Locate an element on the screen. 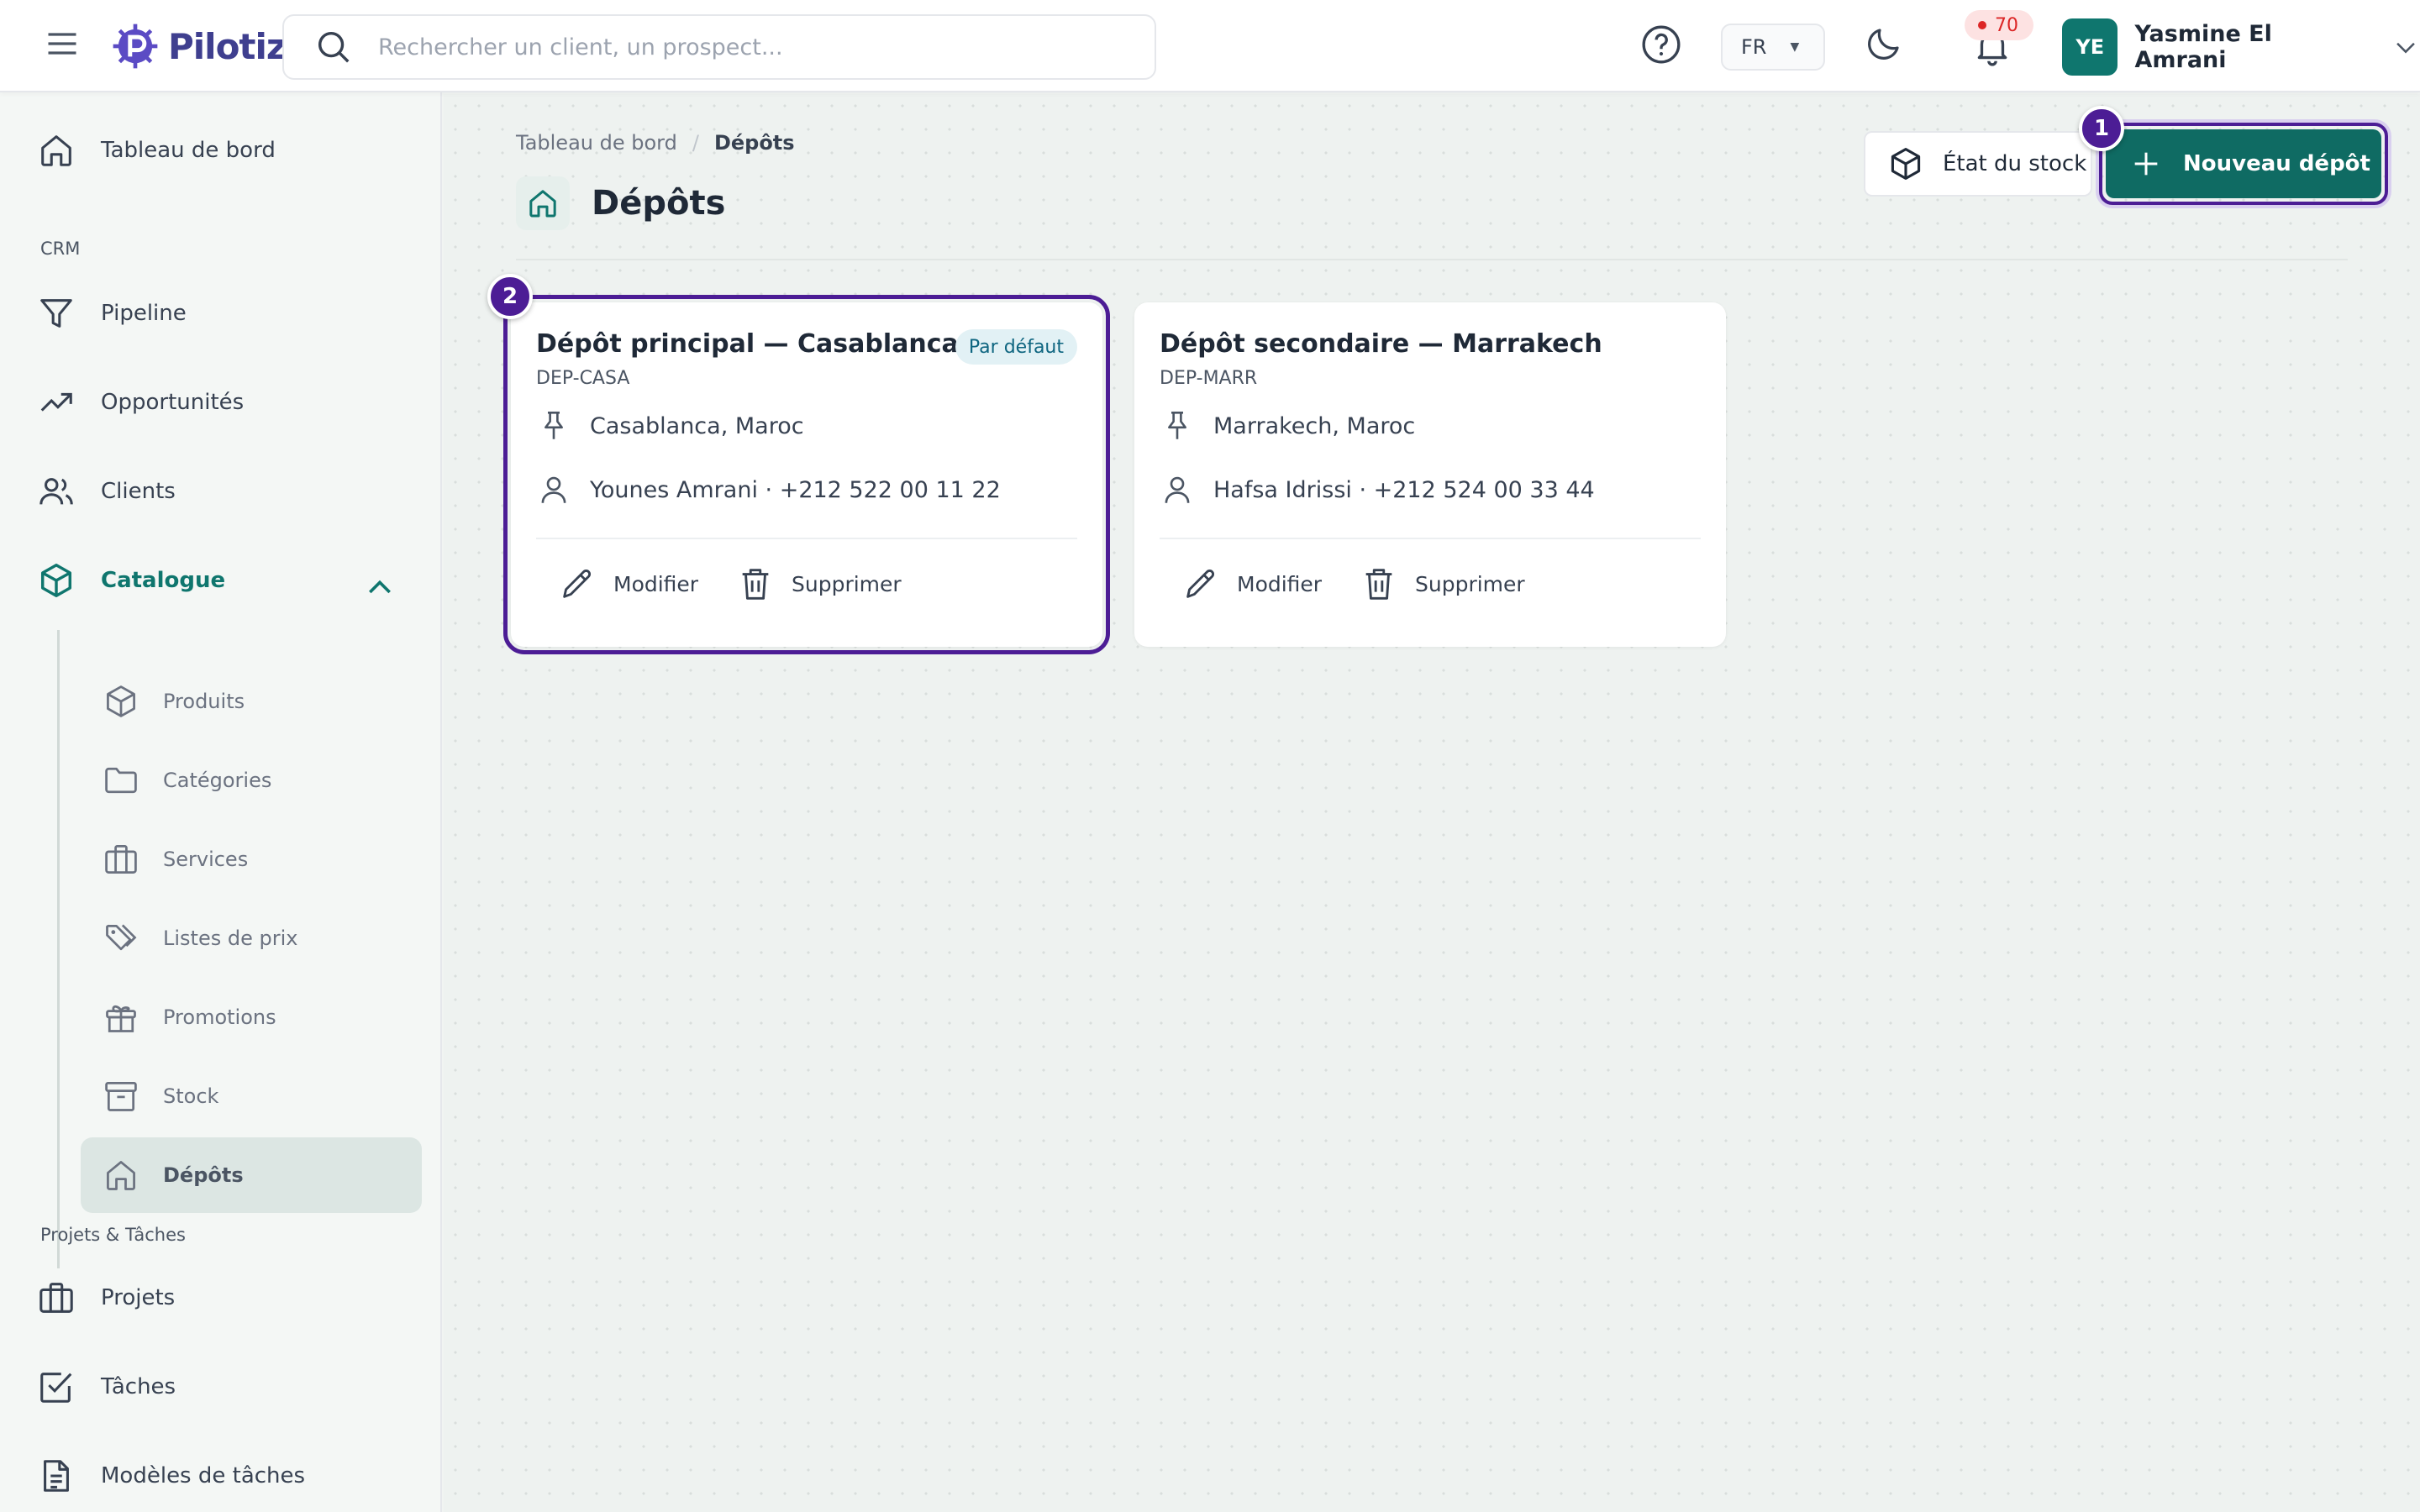  sidebar-item-modeles-de-taches: Modèles de tâches is located at coordinates (171, 1476).